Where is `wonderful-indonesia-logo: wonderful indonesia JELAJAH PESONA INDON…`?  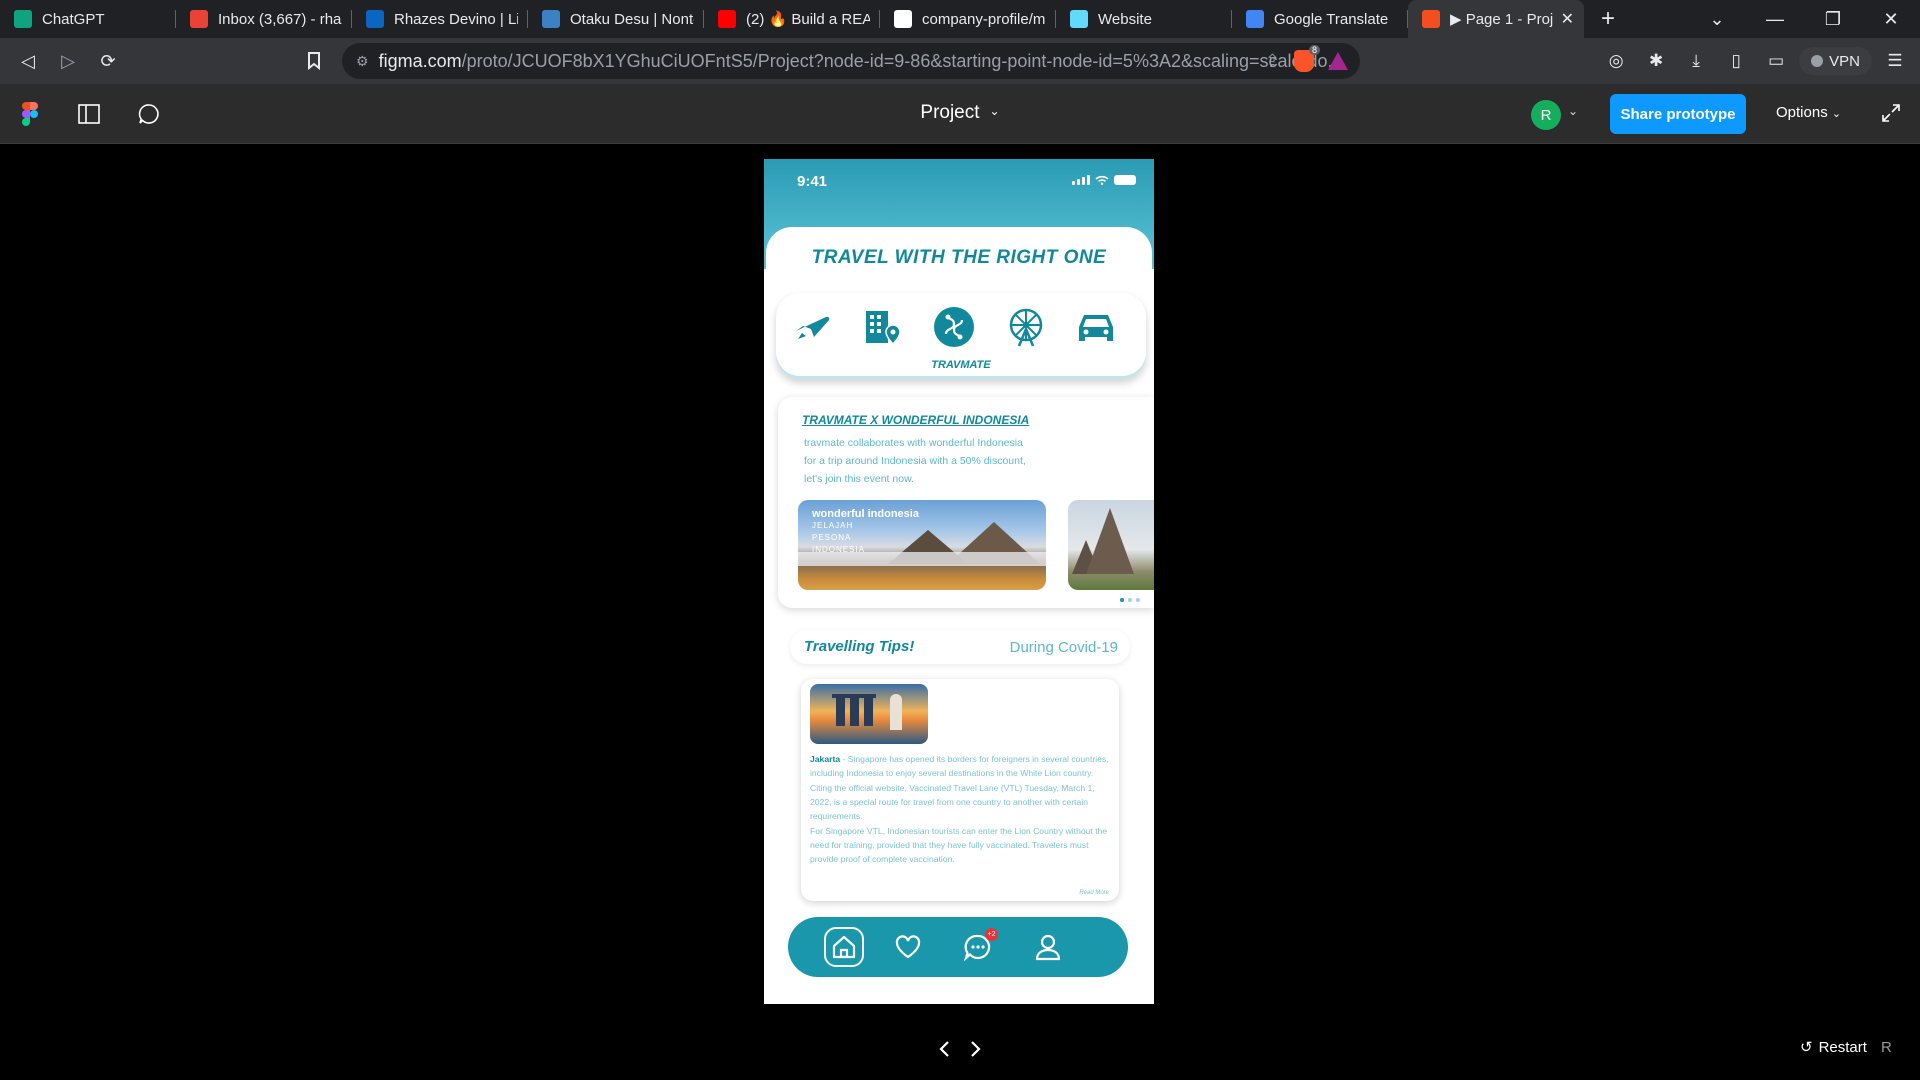 wonderful-indonesia-logo: wonderful indonesia JELAJAH PESONA INDON… is located at coordinates (865, 532).